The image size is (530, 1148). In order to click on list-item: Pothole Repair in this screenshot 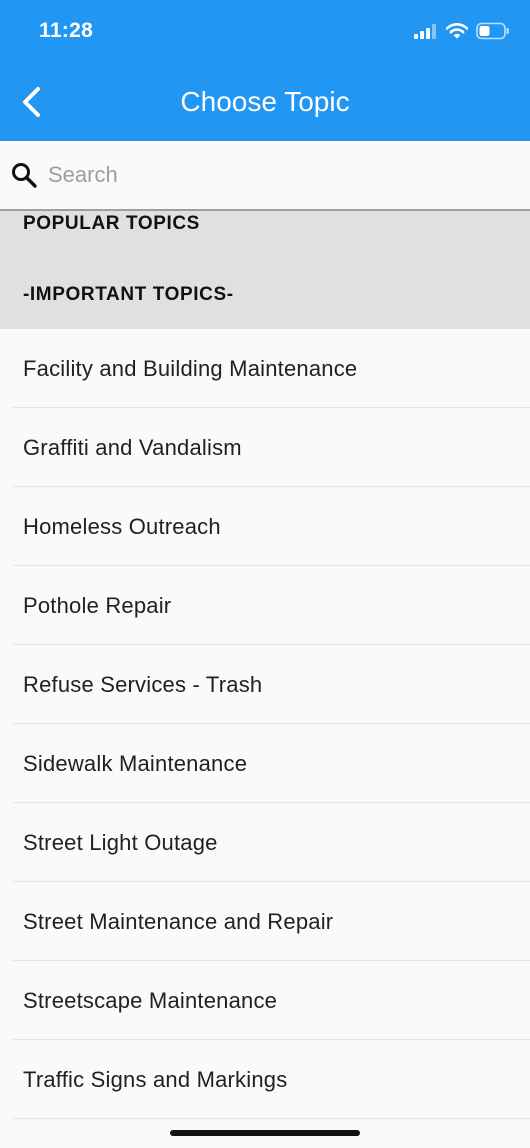, I will do `click(265, 605)`.